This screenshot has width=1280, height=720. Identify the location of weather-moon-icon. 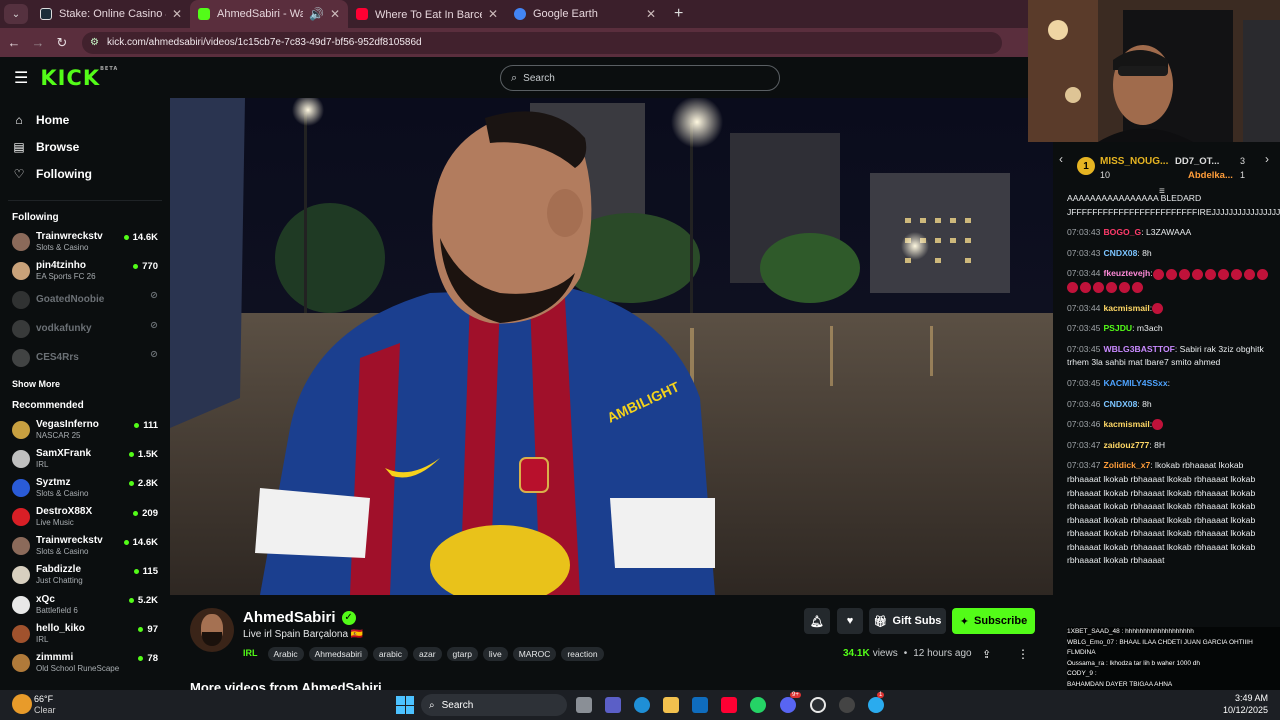
(22, 704).